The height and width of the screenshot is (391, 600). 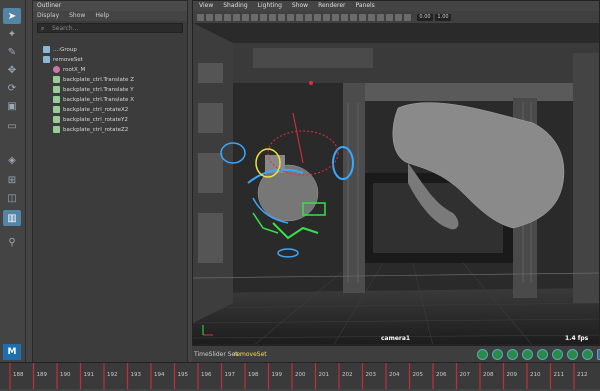 What do you see at coordinates (12, 198) in the screenshot?
I see `layout-two-icon: ◫` at bounding box center [12, 198].